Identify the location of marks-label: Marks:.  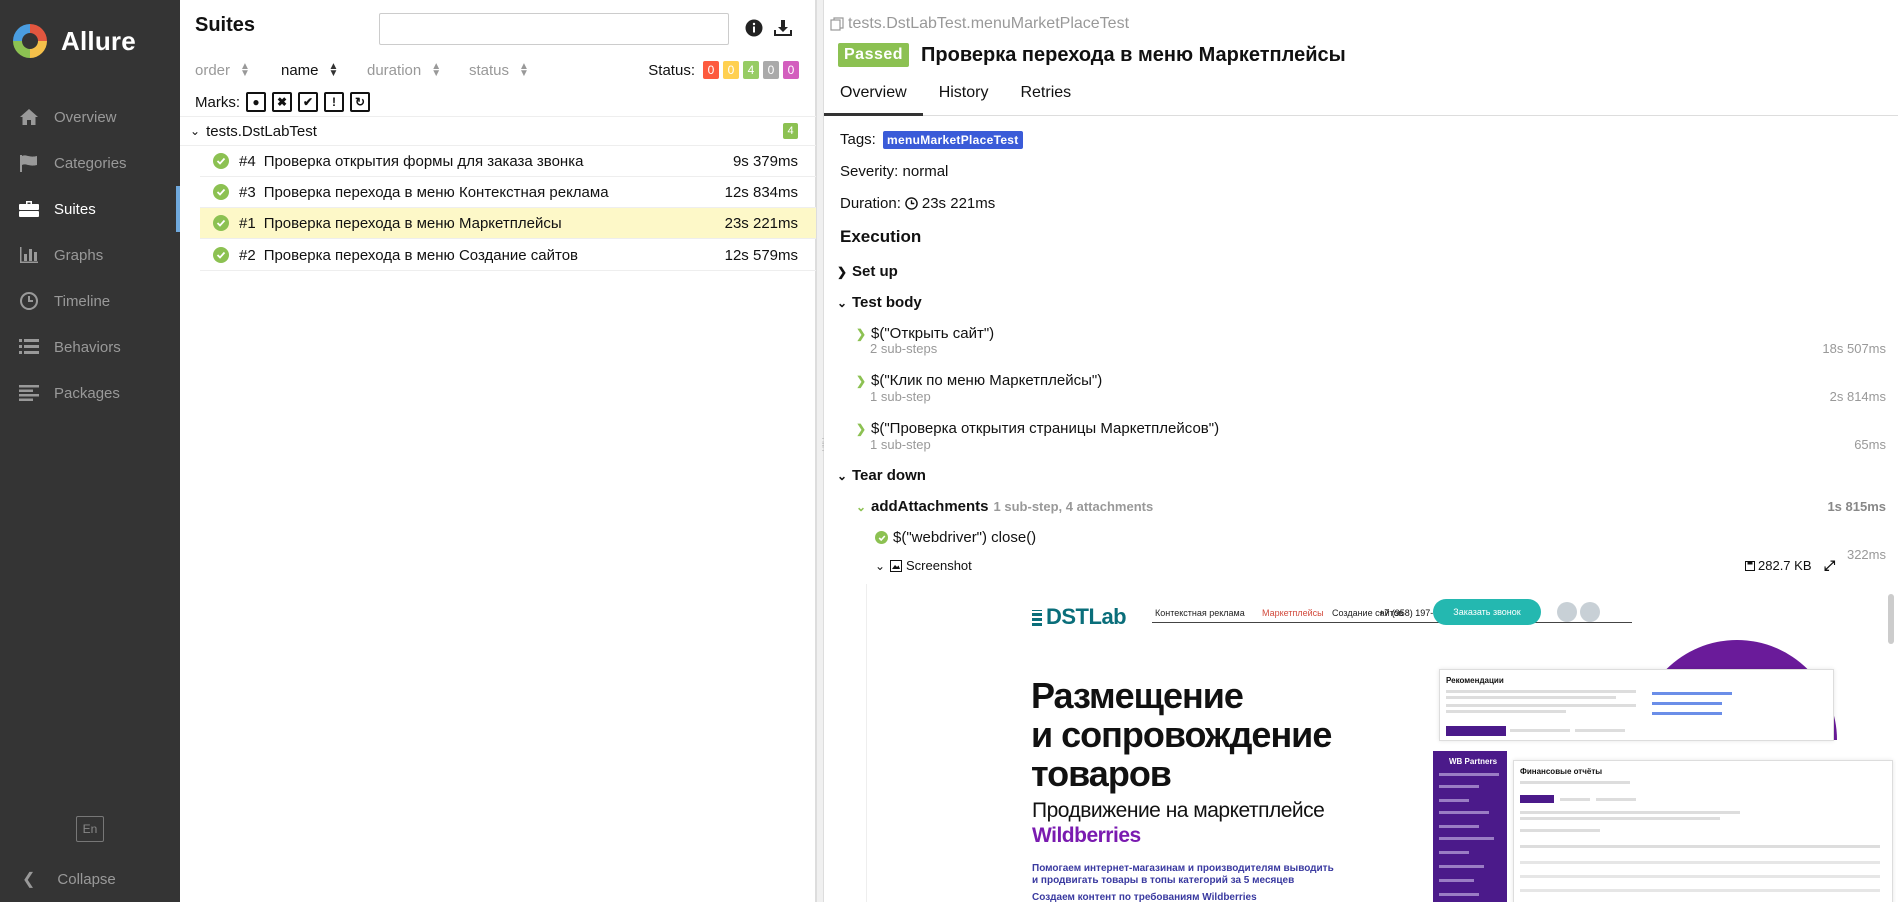
(217, 102).